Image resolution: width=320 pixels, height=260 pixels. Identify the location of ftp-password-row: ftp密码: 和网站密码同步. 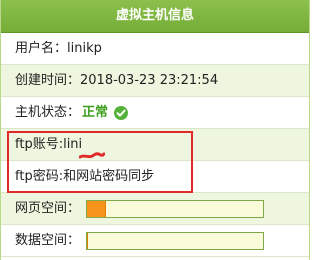
(155, 177).